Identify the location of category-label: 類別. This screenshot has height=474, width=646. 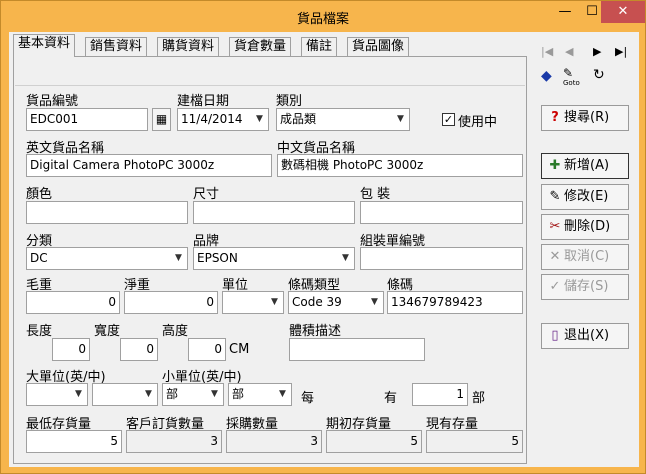
(289, 101).